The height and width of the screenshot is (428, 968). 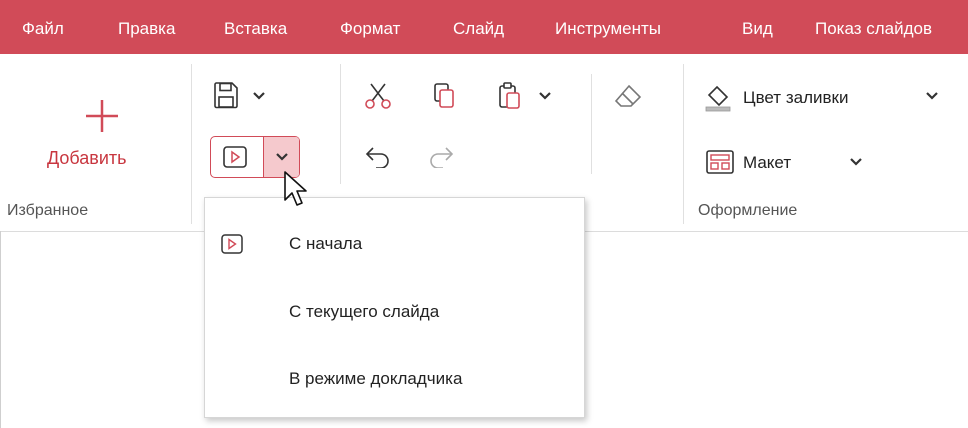 I want to click on menu-edit: Правка, so click(x=146, y=27).